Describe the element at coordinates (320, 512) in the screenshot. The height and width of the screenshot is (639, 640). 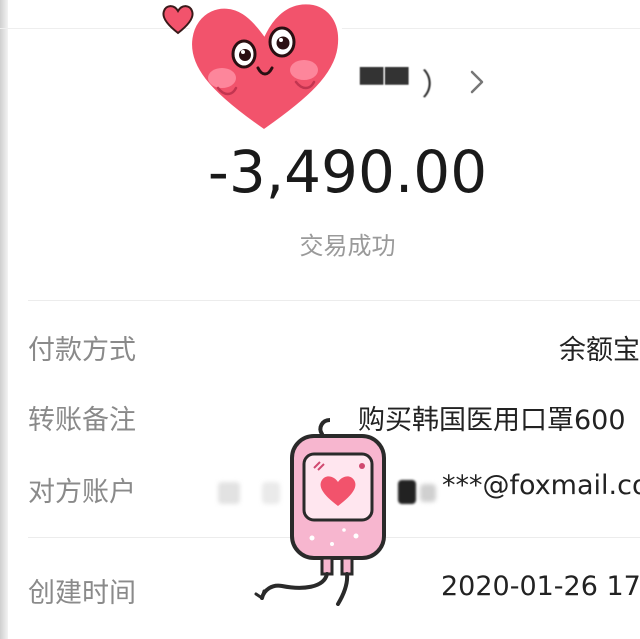
I see `blood-bag-sticker-icon` at that location.